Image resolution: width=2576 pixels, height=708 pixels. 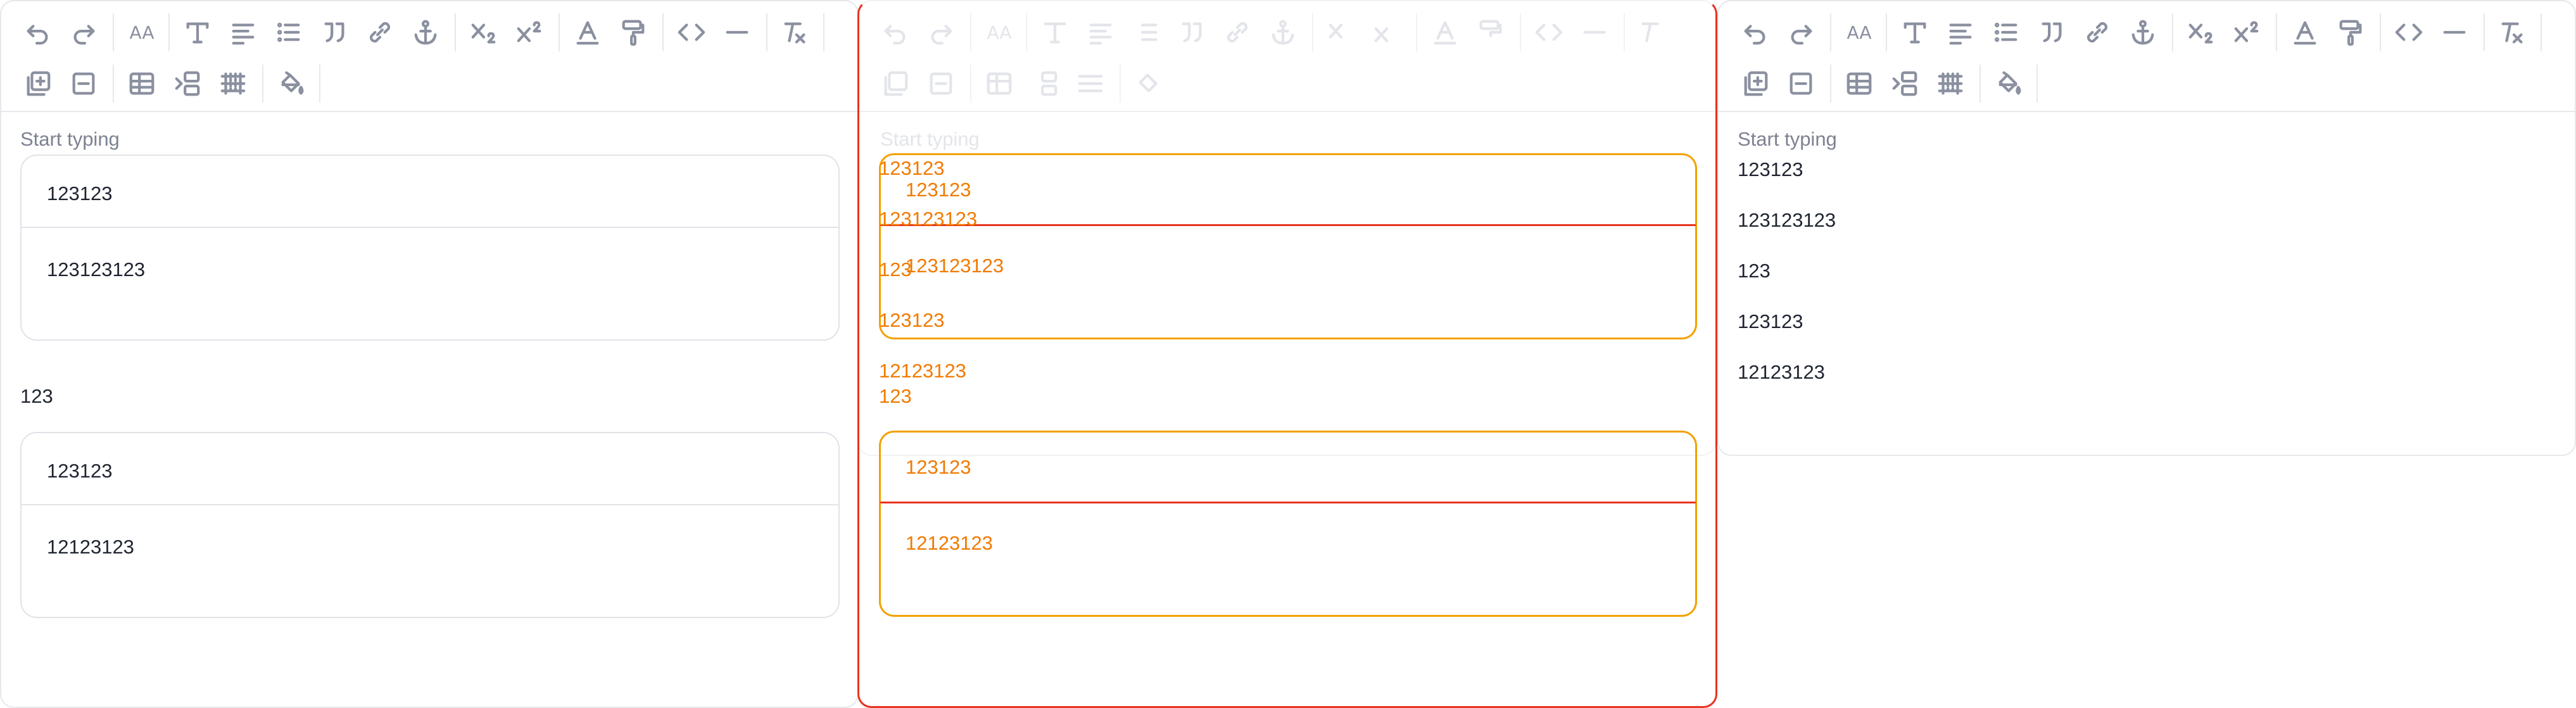 I want to click on paragraph-line: 123123123, so click(x=1787, y=221).